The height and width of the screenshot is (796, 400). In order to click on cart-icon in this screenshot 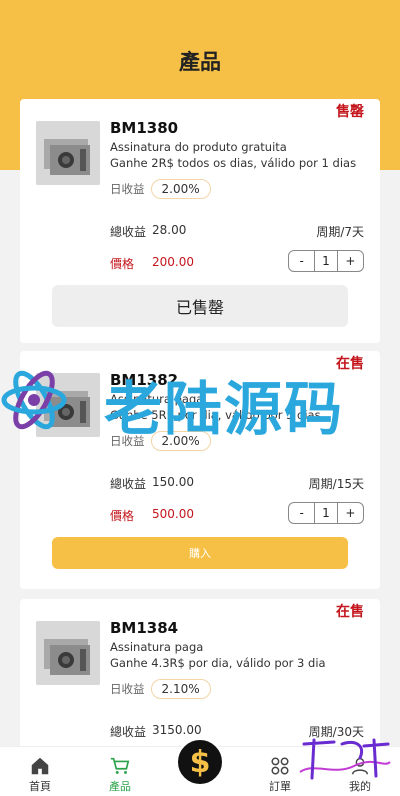, I will do `click(120, 765)`.